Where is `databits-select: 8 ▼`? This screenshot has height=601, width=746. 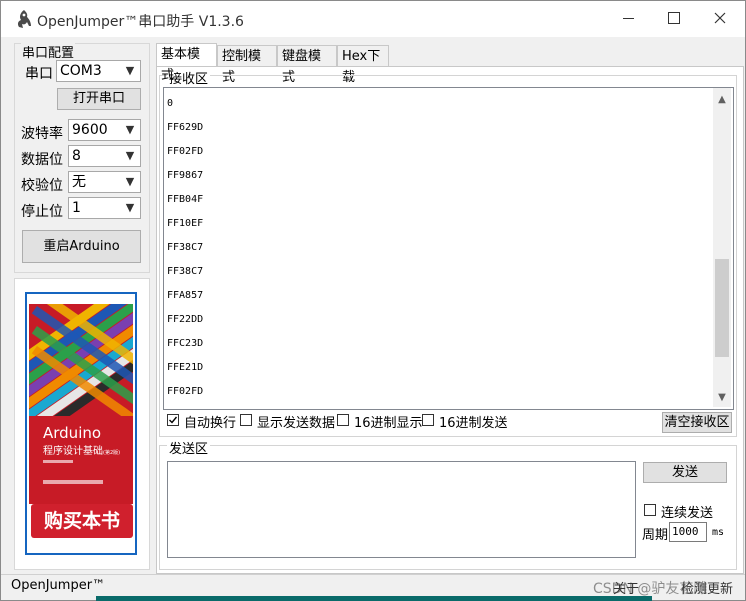 databits-select: 8 ▼ is located at coordinates (104, 156).